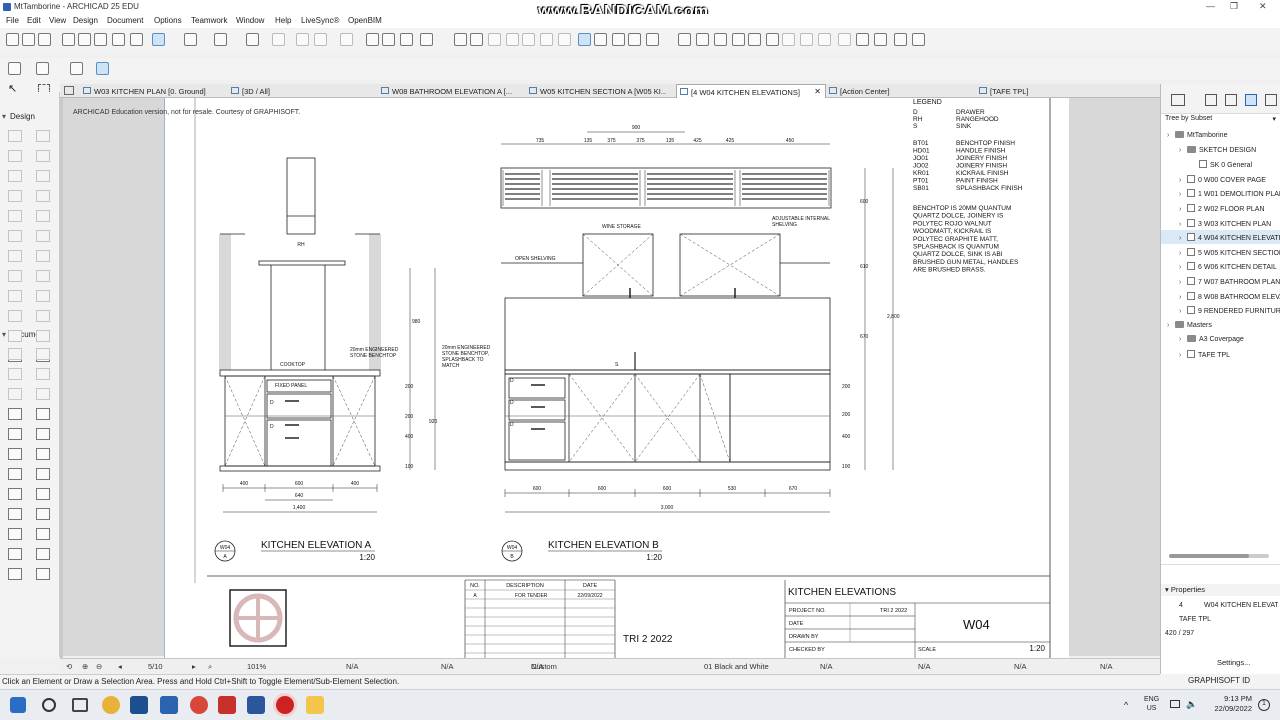 The width and height of the screenshot is (1280, 720). What do you see at coordinates (1220, 281) in the screenshot?
I see `tree-item: › 7 W07 BATHROOM PLAN` at bounding box center [1220, 281].